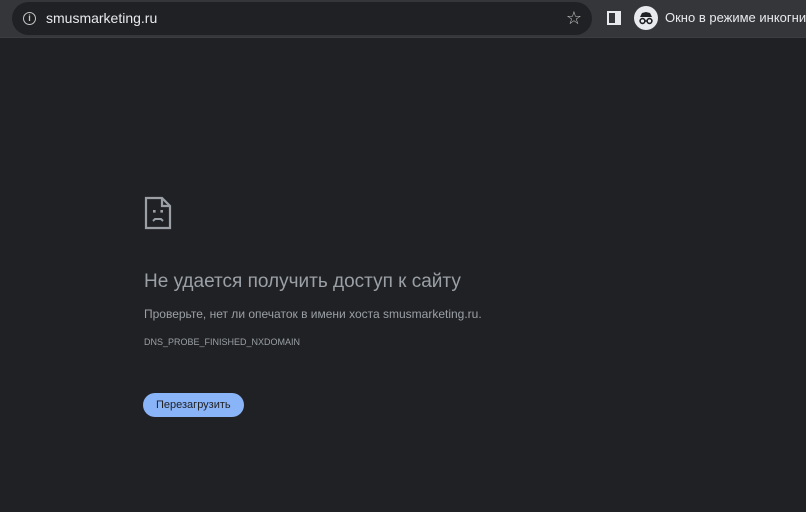 Image resolution: width=806 pixels, height=512 pixels. What do you see at coordinates (193, 405) in the screenshot?
I see `reload-button: Перезагрузить` at bounding box center [193, 405].